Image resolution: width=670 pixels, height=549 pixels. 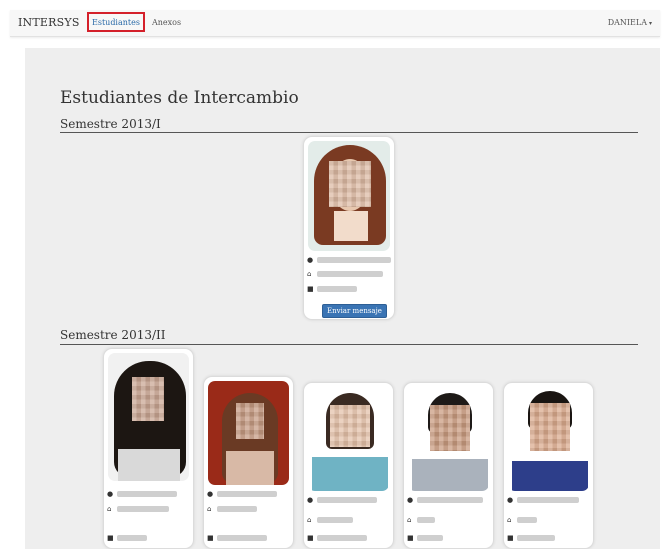 What do you see at coordinates (49, 22) in the screenshot?
I see `brand-logo: INTERSYS` at bounding box center [49, 22].